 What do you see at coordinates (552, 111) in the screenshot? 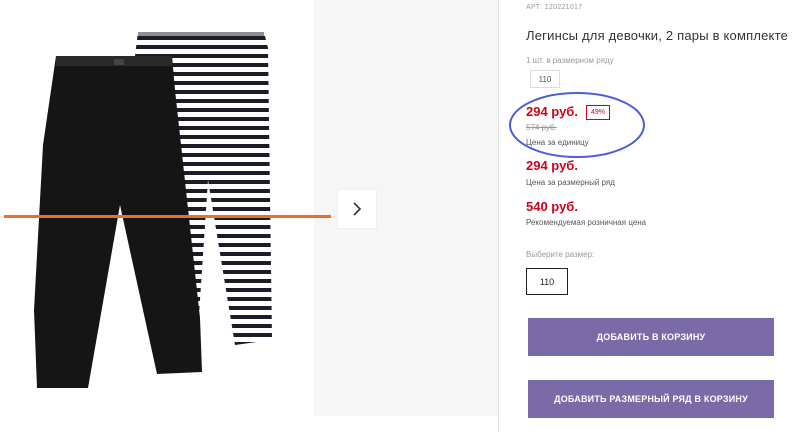
I see `unit-price: 294 руб.` at bounding box center [552, 111].